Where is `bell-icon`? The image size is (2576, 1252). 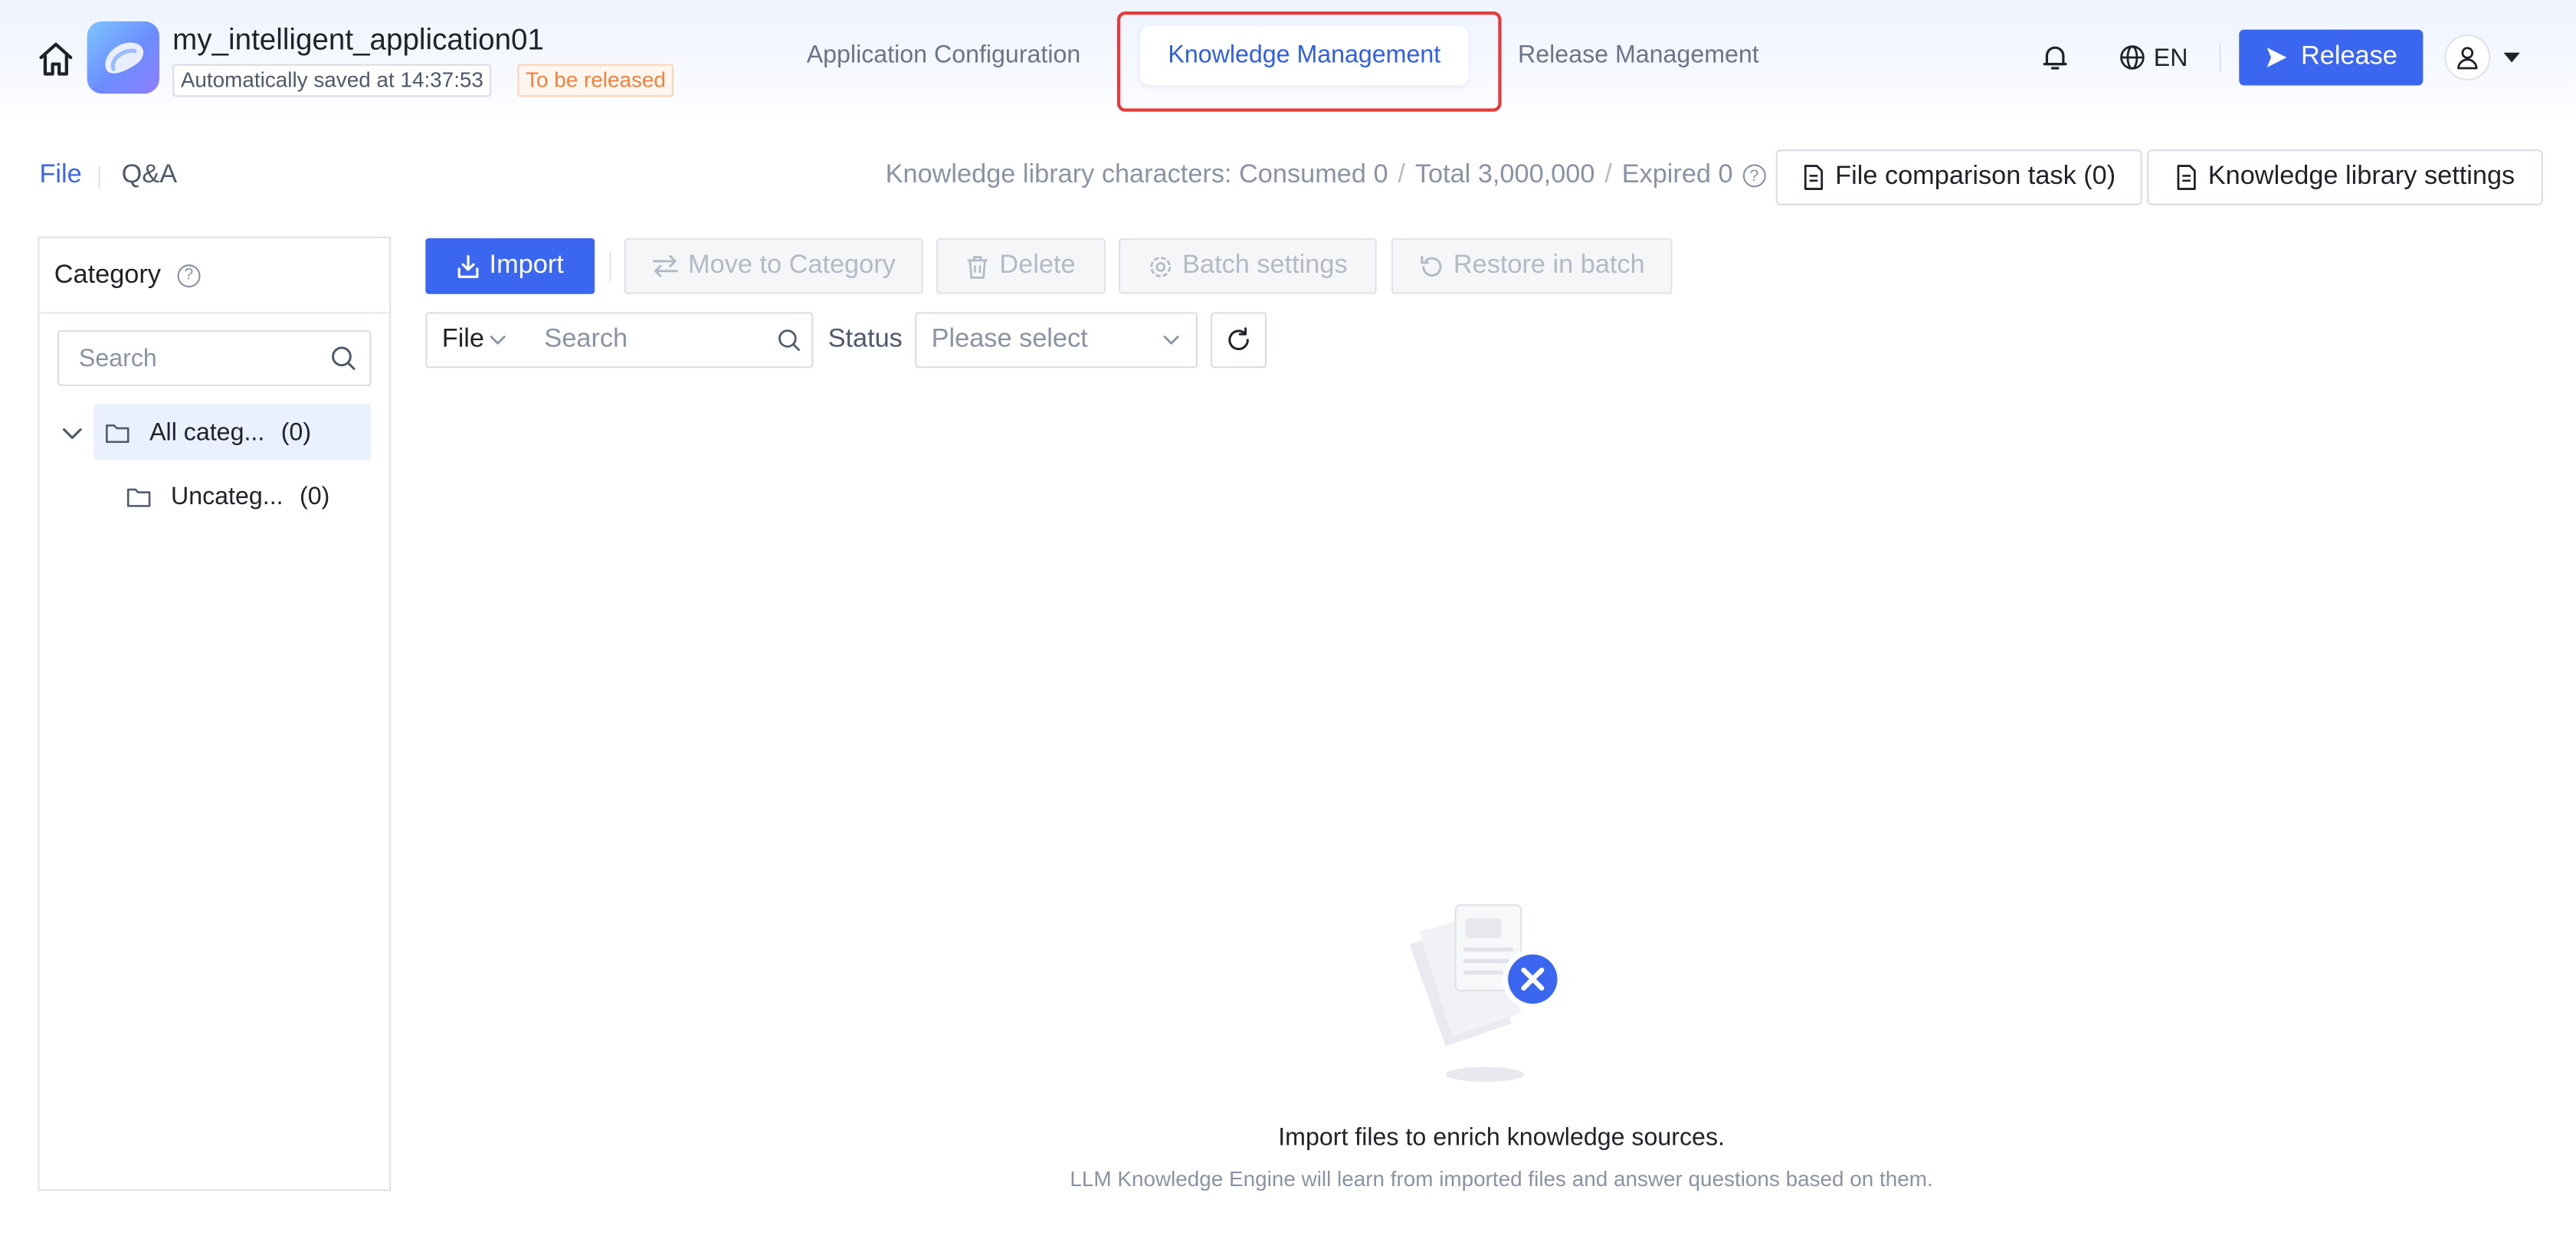 bell-icon is located at coordinates (2055, 58).